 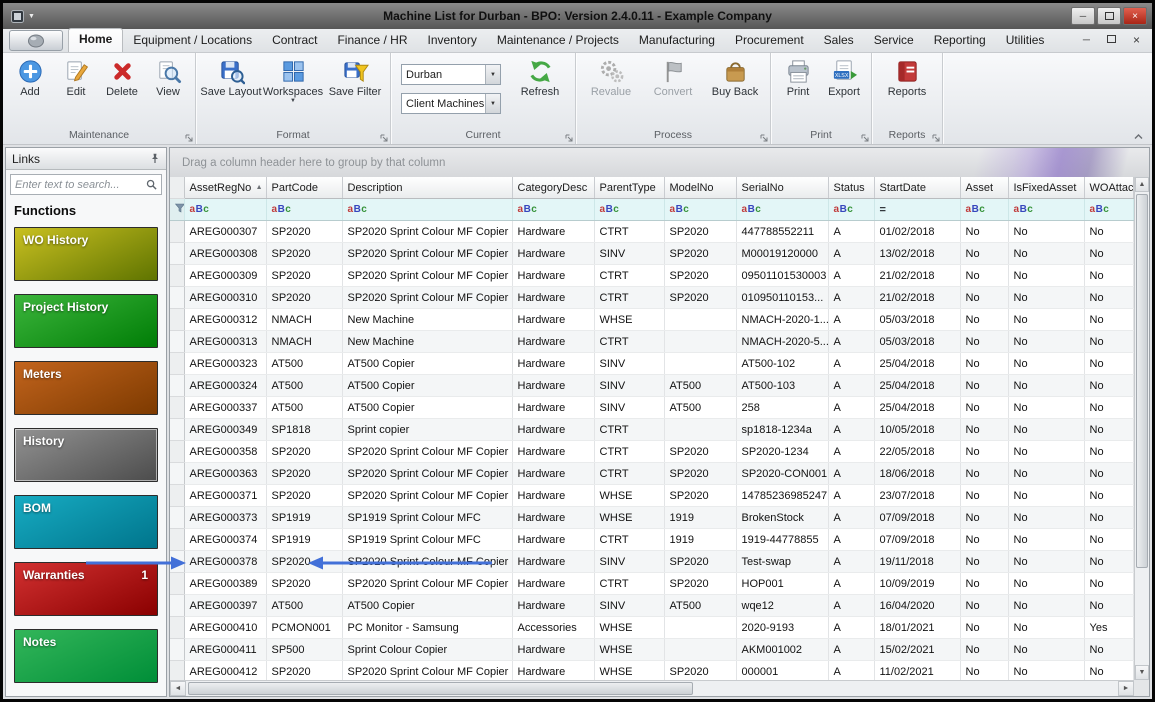 I want to click on tab-finance-hr: Finance / HR, so click(x=372, y=41).